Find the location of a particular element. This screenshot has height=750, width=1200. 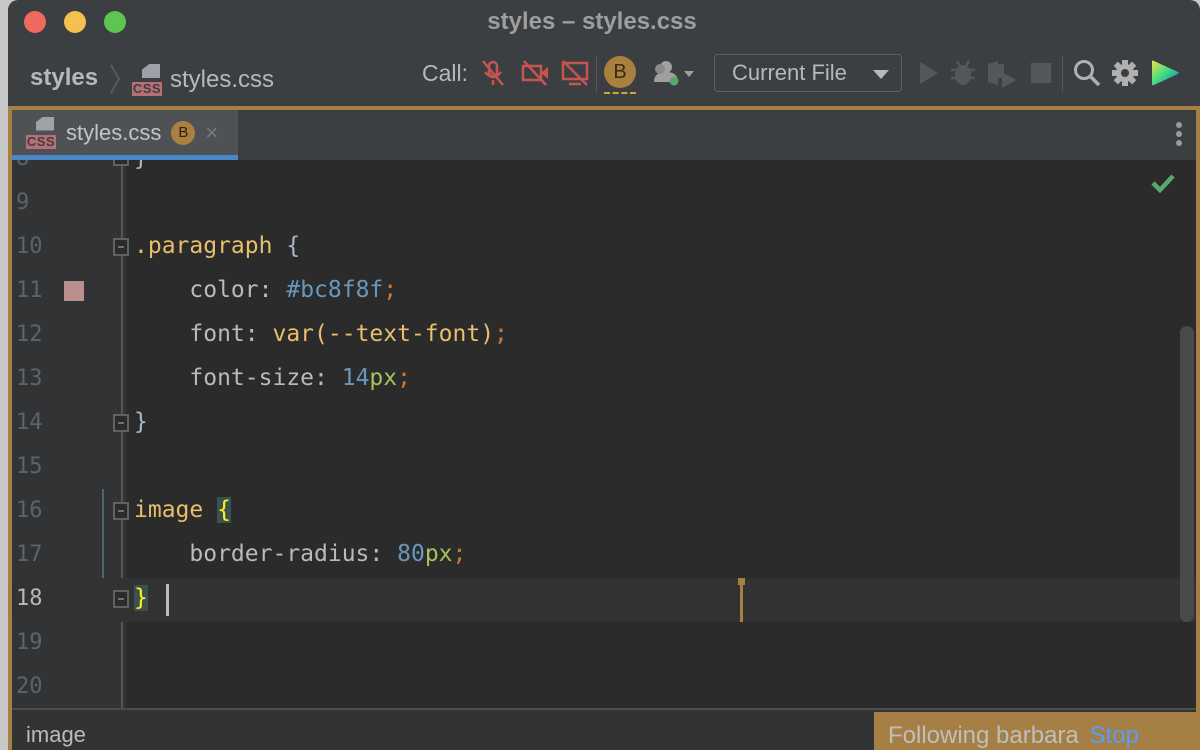

code-line: 9 is located at coordinates (23, 202).